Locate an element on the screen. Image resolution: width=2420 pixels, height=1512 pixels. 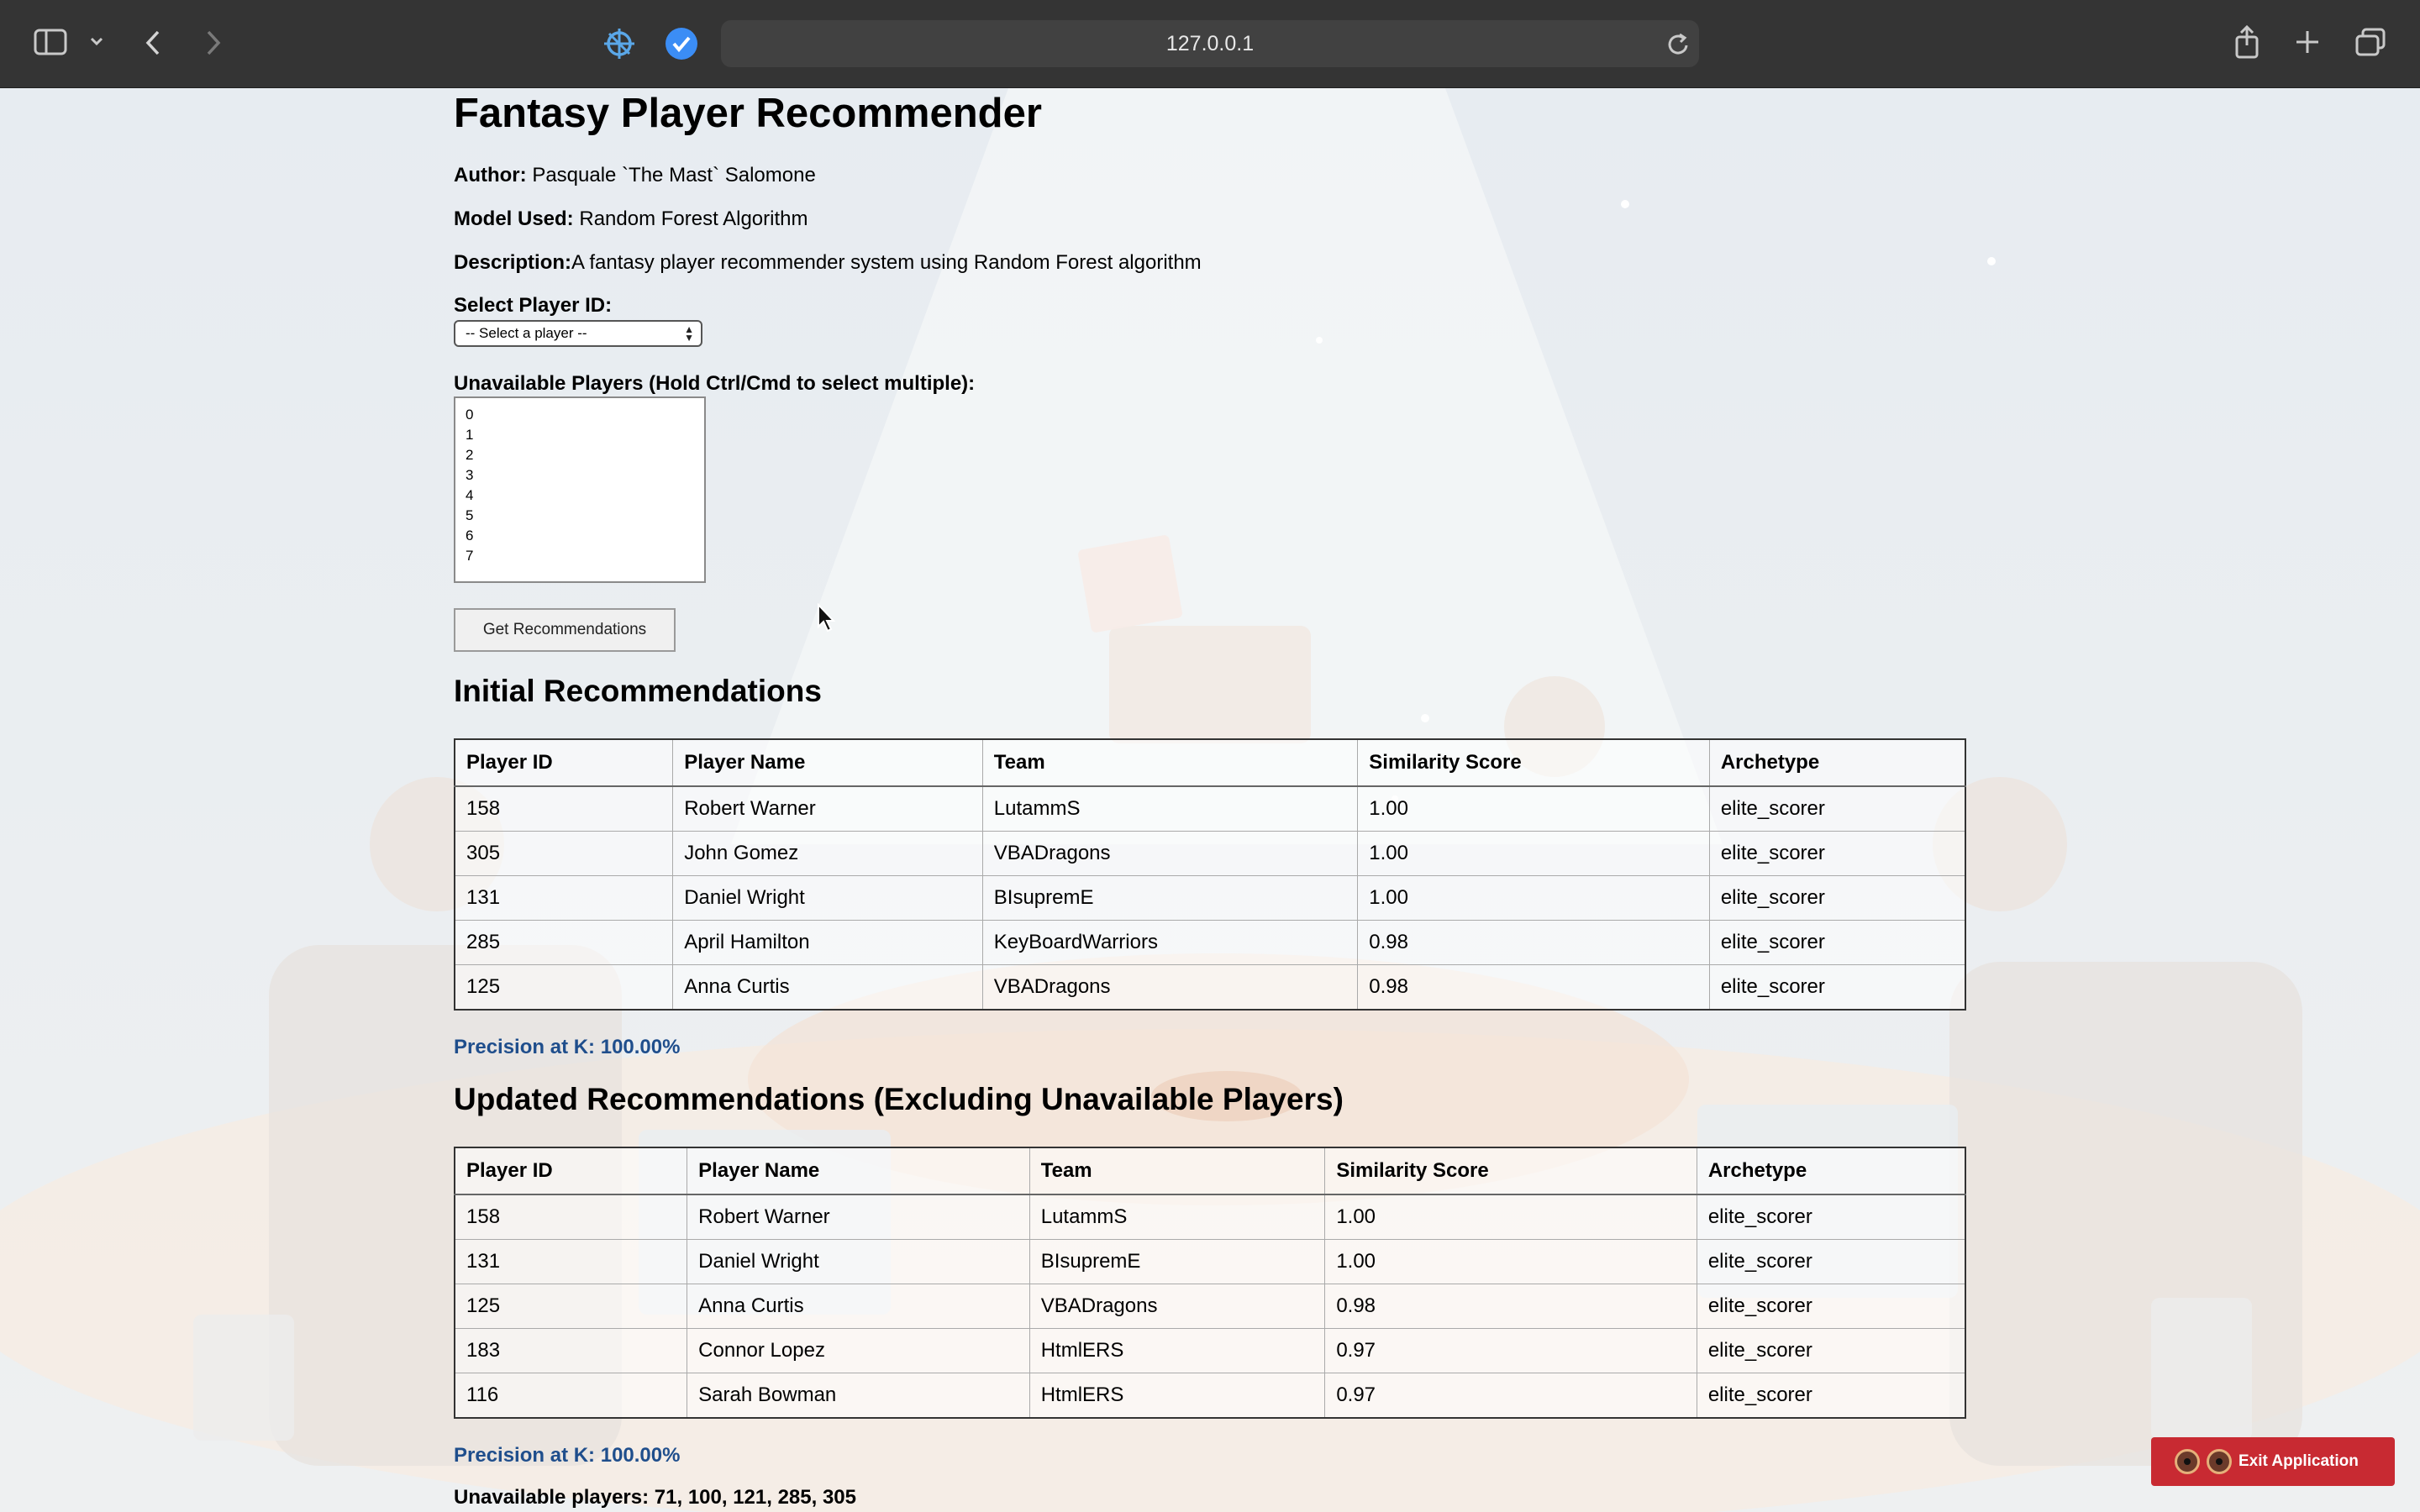
url-text: 127.0.0.1 is located at coordinates (1210, 43).